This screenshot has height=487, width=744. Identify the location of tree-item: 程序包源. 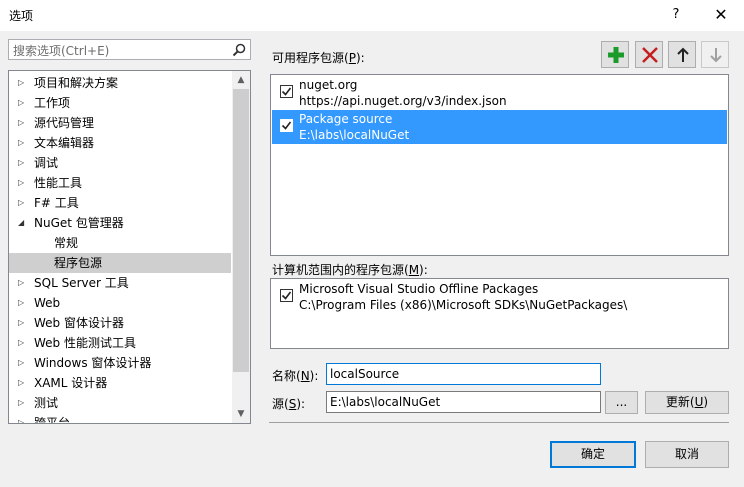
(120, 263).